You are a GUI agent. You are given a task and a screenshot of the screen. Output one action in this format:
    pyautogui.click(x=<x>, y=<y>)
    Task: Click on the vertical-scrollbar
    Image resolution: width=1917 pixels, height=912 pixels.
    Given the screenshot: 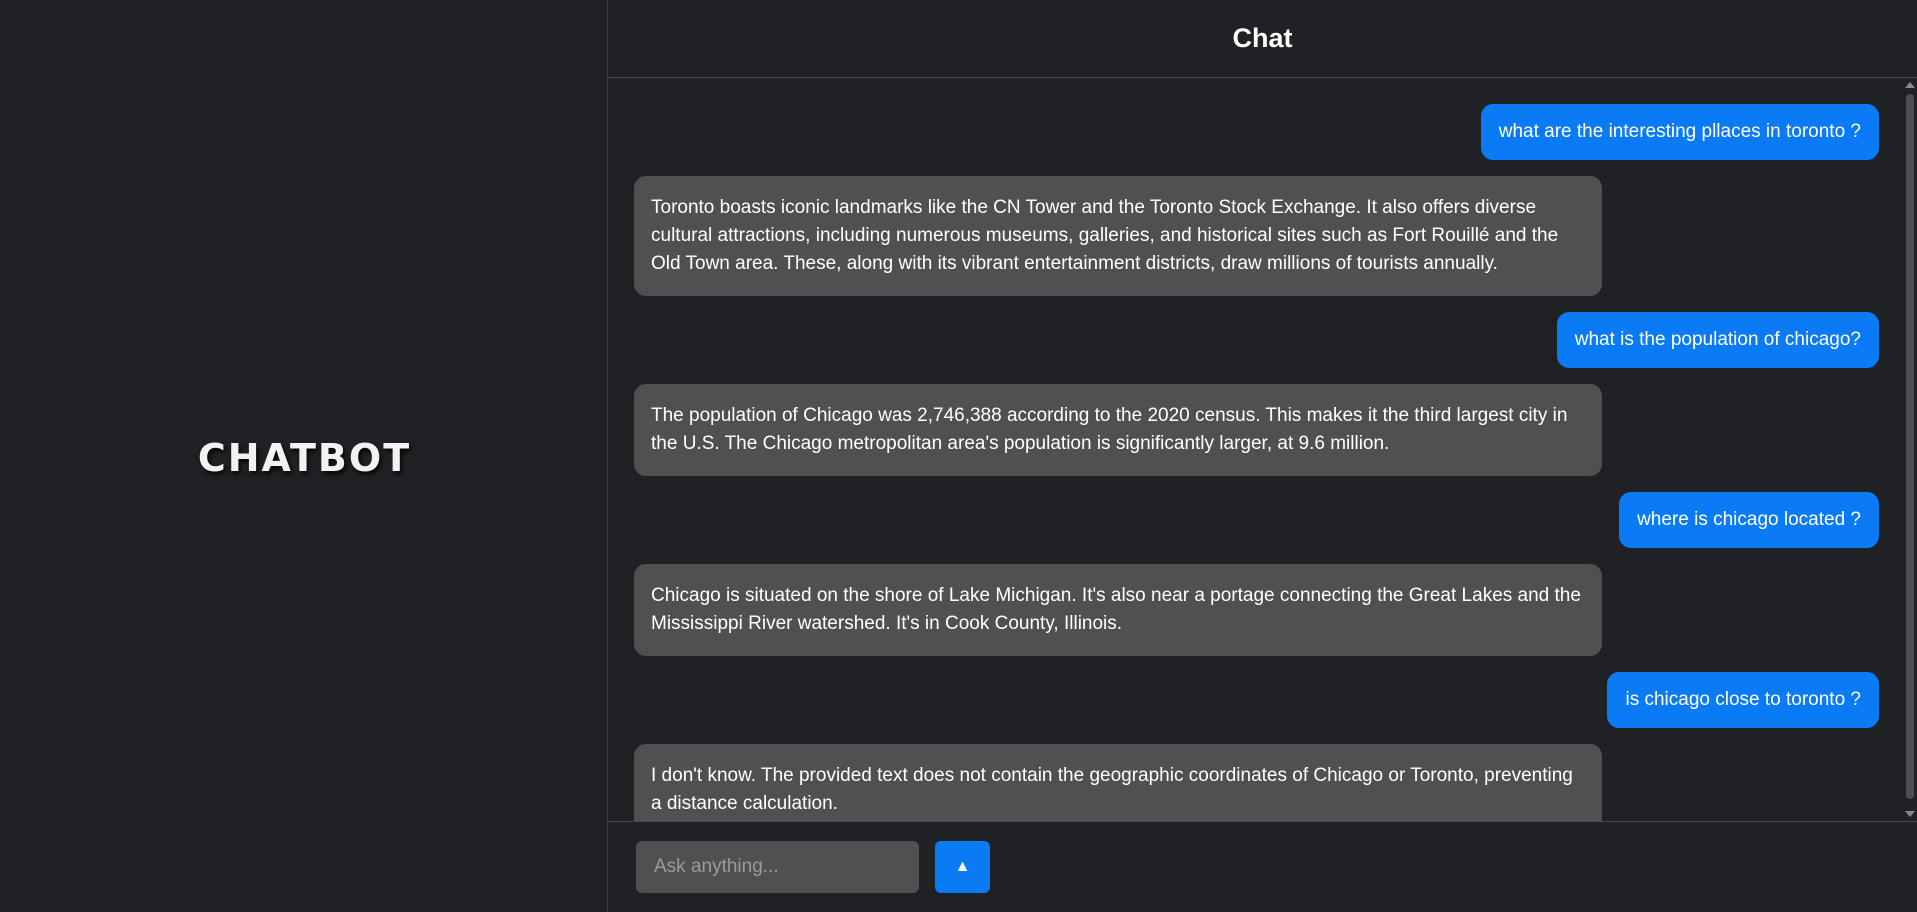 What is the action you would take?
    pyautogui.click(x=1910, y=449)
    